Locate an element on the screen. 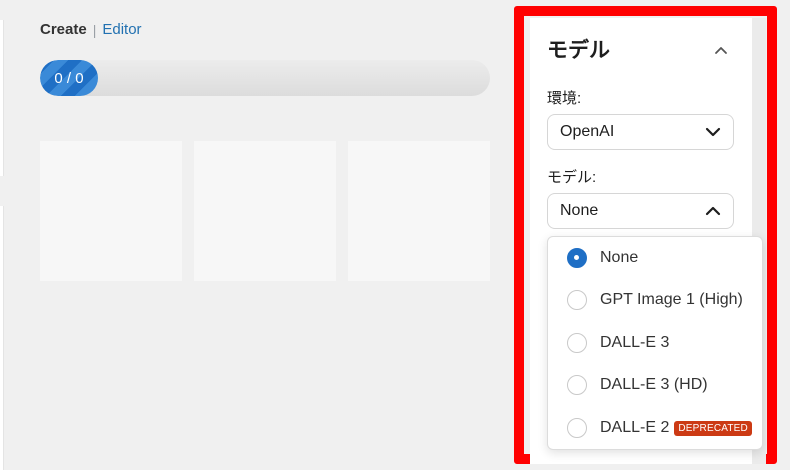  progress-text: 0 / 0 is located at coordinates (69, 78).